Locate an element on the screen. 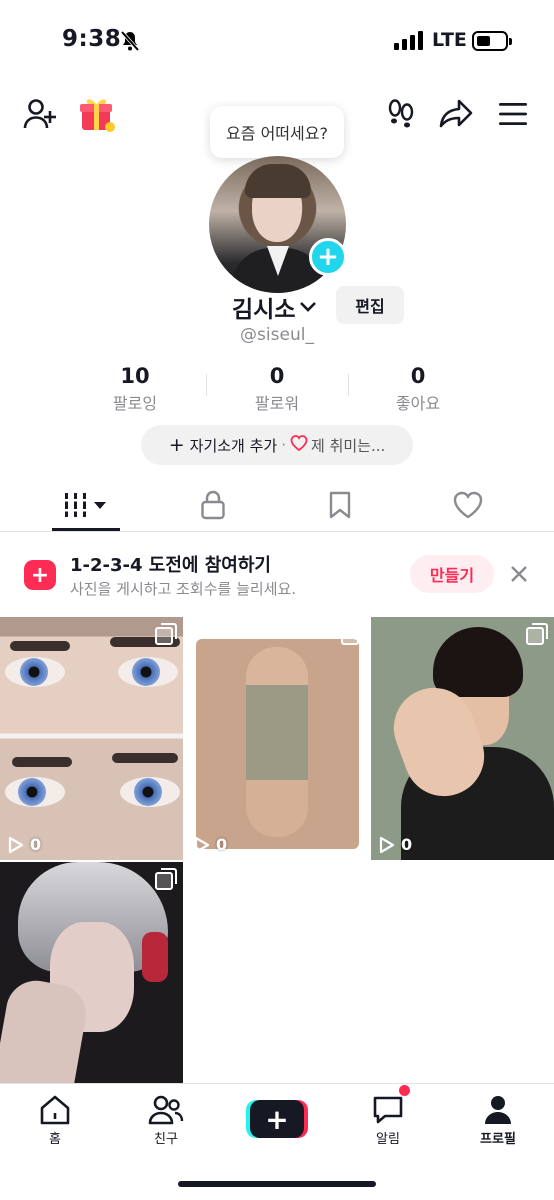  nav-home: 홈 is located at coordinates (55, 1120).